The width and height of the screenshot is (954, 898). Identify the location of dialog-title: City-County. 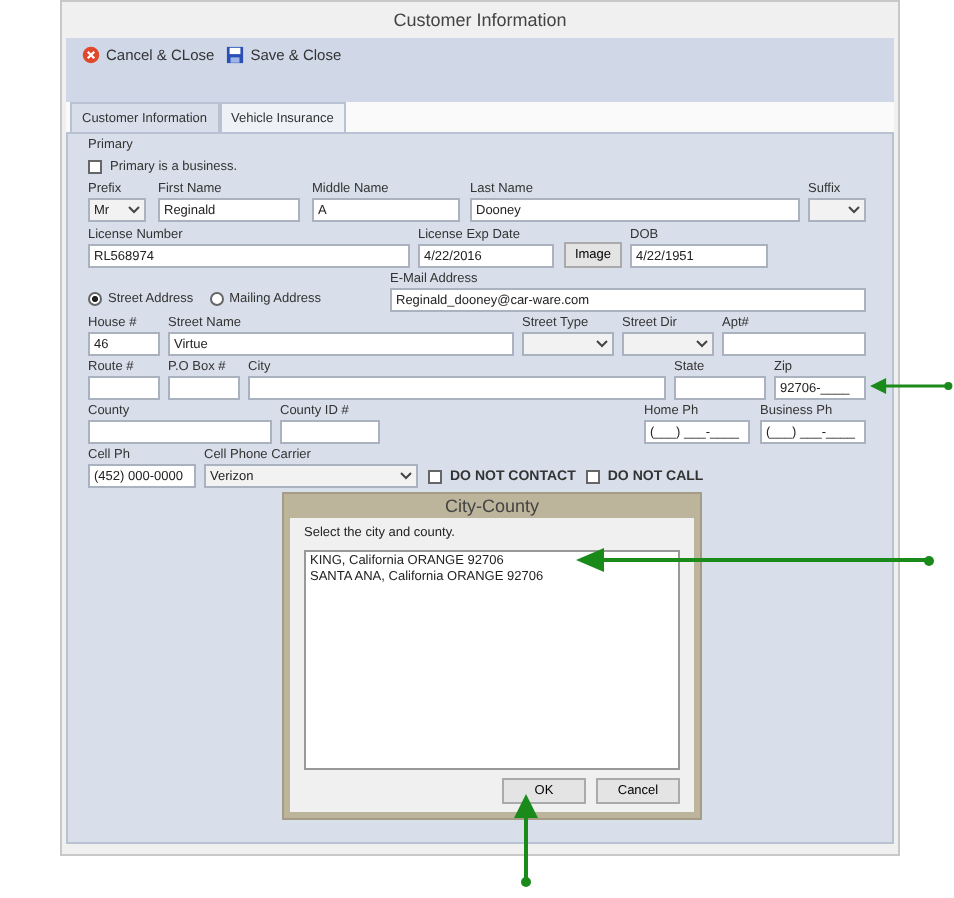
(491, 506).